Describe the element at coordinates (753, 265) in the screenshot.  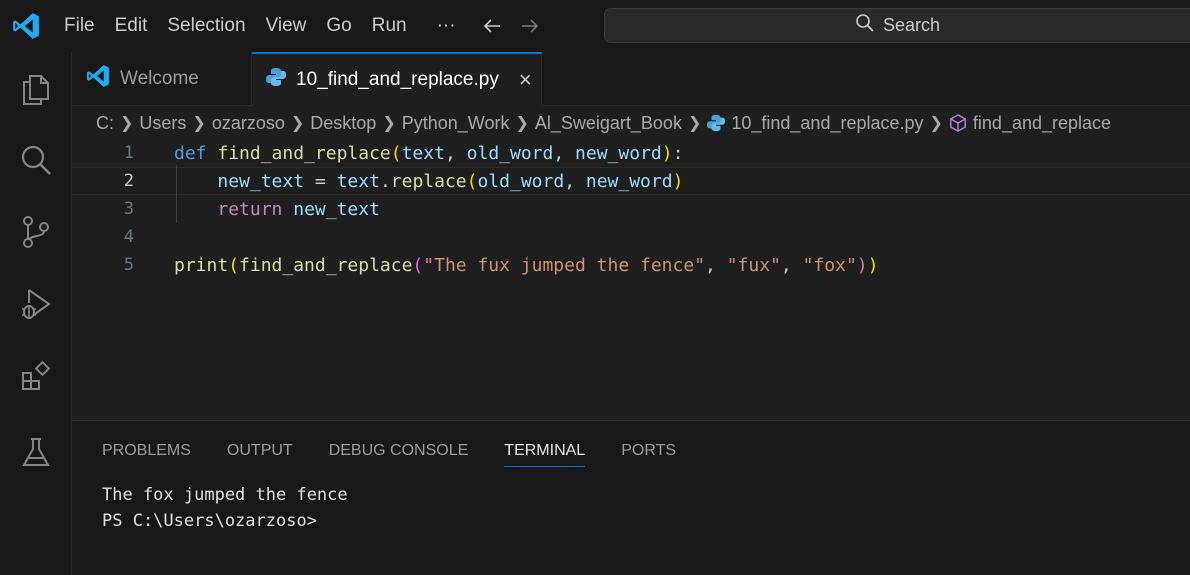
I see `code-token: "fux"` at that location.